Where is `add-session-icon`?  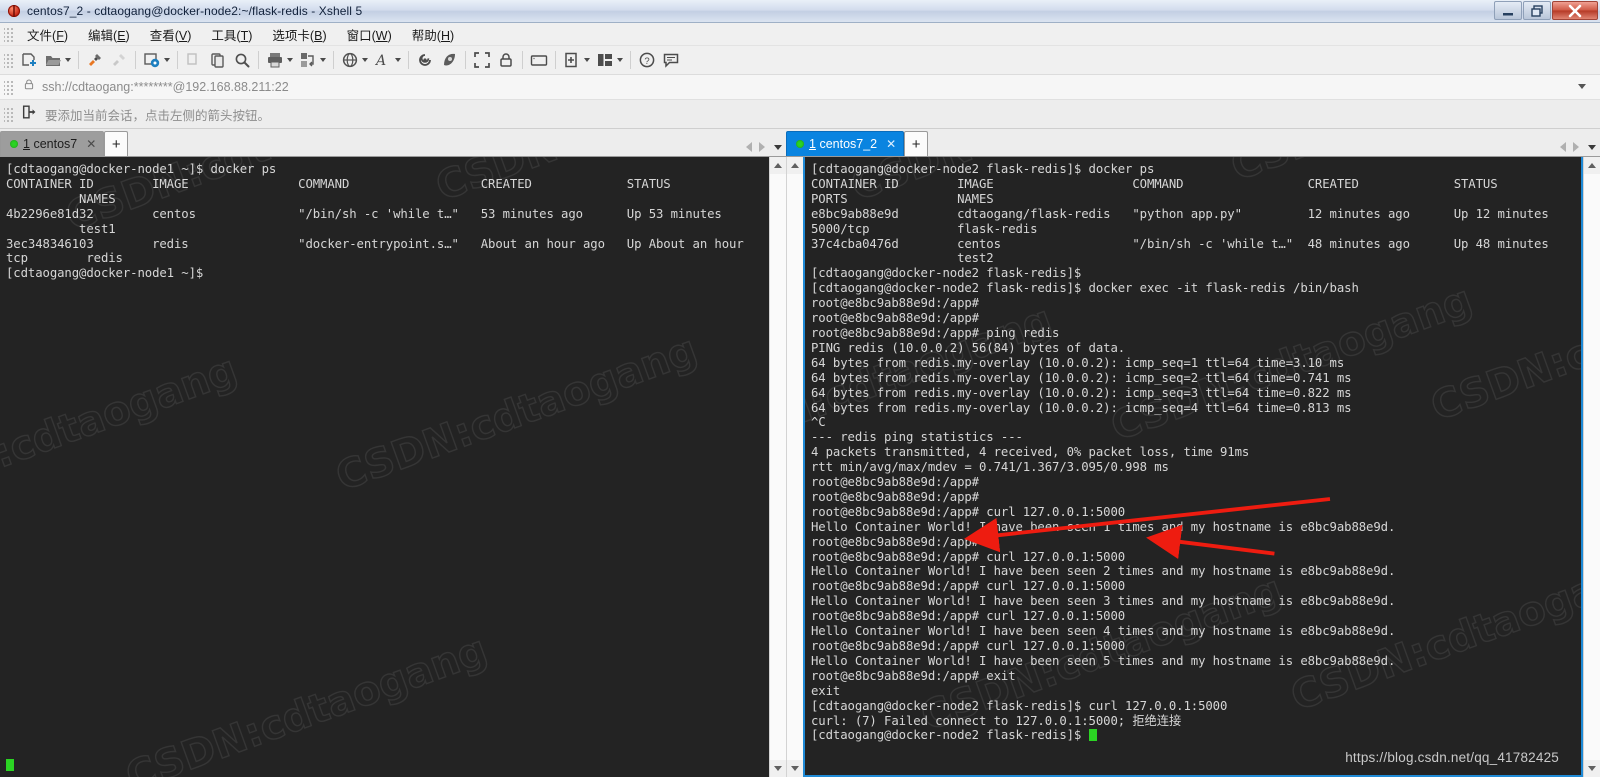
add-session-icon is located at coordinates (29, 114).